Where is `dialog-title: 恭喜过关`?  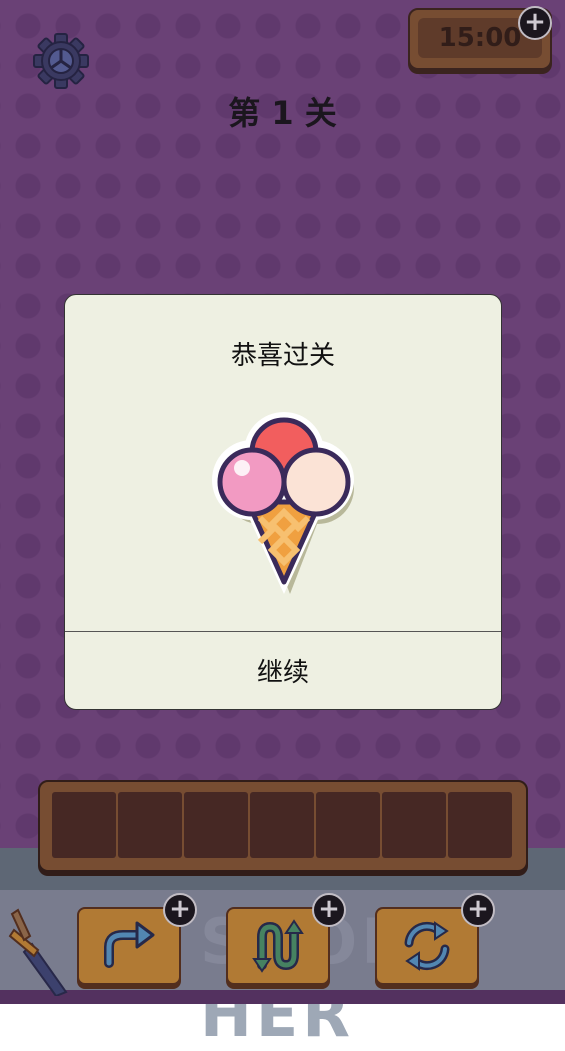
dialog-title: 恭喜过关 is located at coordinates (282, 356).